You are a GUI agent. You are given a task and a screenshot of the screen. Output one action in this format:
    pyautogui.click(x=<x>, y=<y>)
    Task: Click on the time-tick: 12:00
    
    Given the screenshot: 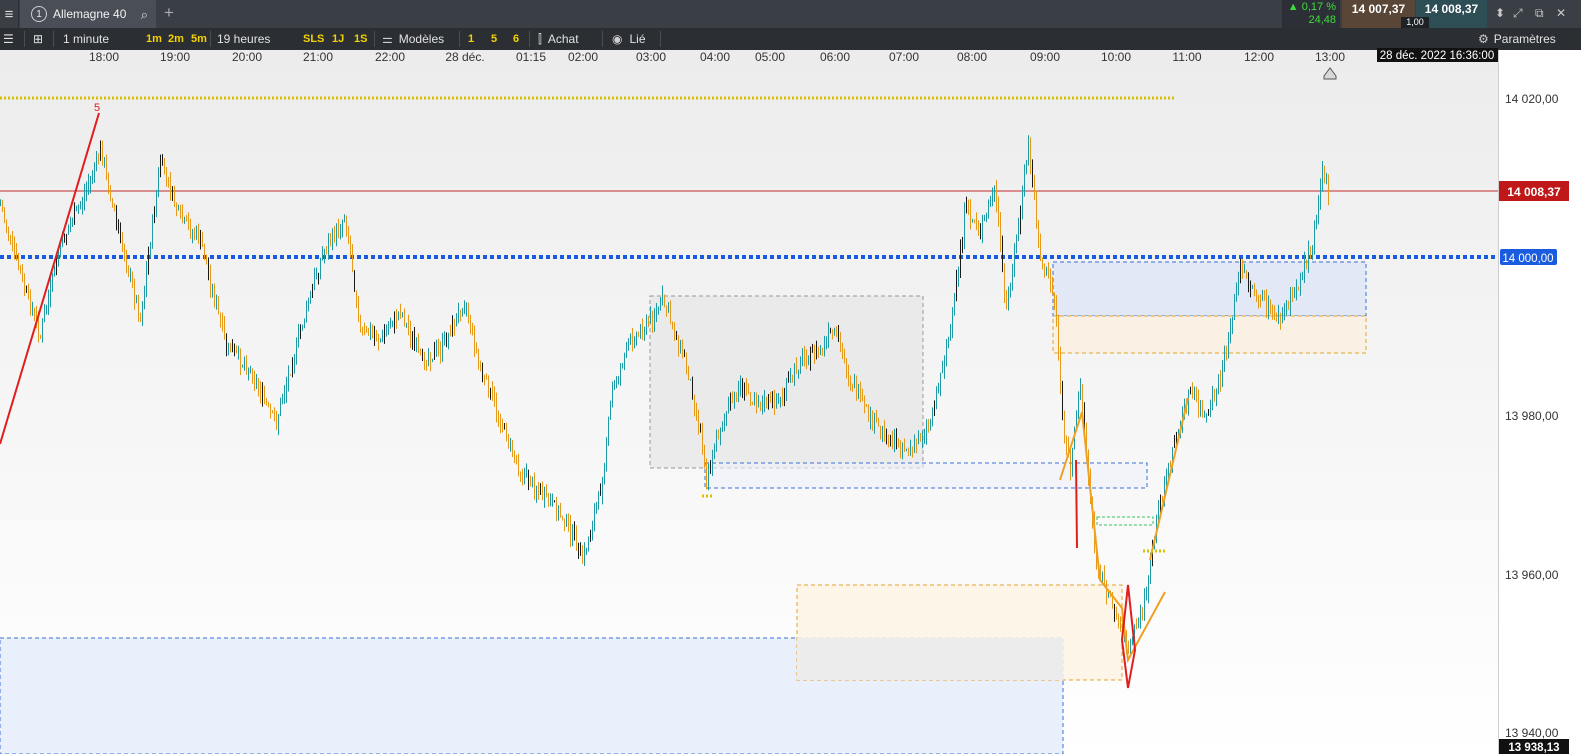 What is the action you would take?
    pyautogui.click(x=1259, y=57)
    